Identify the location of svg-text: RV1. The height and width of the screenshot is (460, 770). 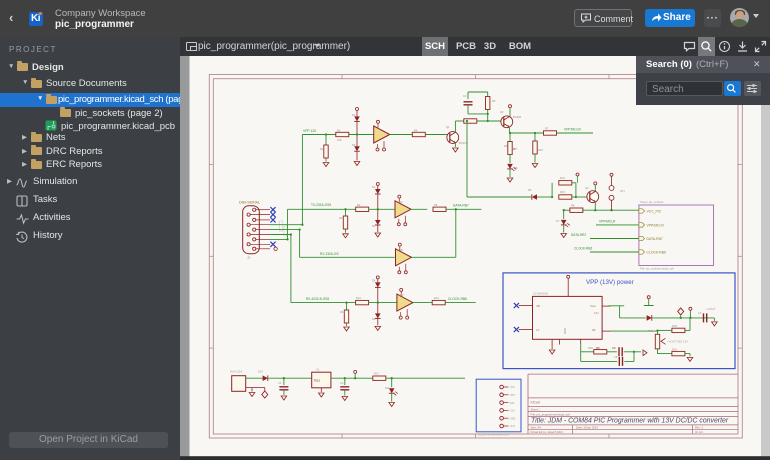
(651, 331).